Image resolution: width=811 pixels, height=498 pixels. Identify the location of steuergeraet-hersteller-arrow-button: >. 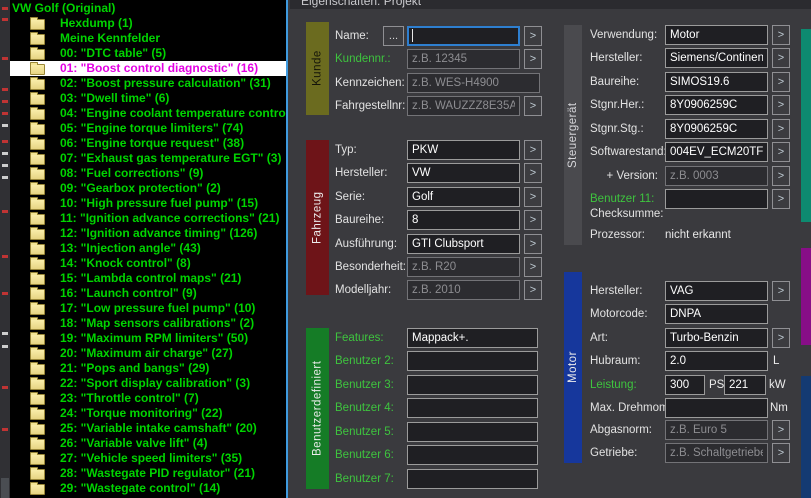
(781, 58).